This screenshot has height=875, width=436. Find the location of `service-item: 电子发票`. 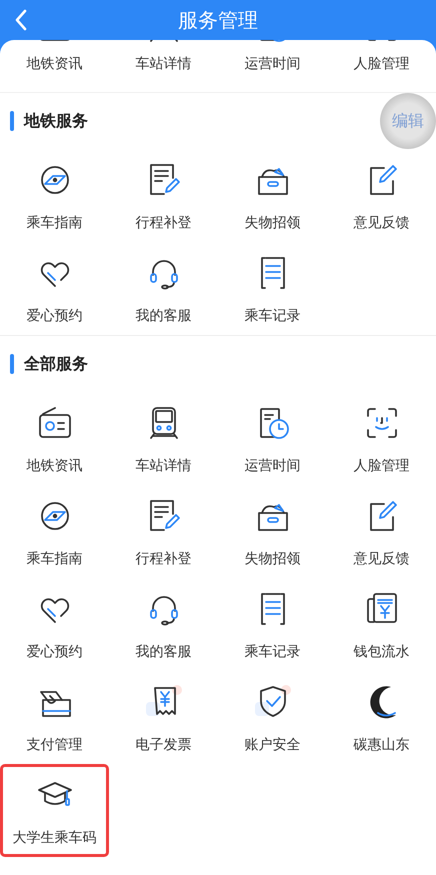

service-item: 电子发票 is located at coordinates (163, 717).